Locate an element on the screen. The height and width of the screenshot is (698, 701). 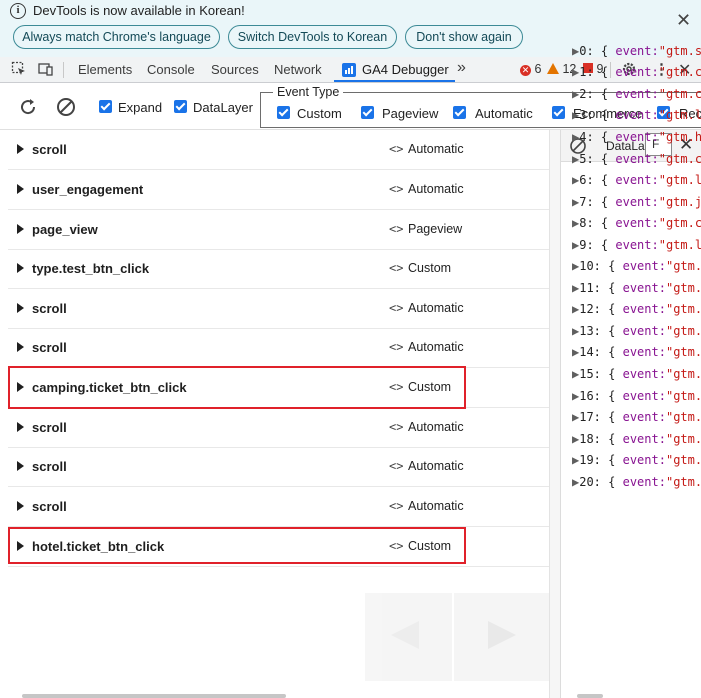
event-name: type.test_btn_click is located at coordinates (91, 268).